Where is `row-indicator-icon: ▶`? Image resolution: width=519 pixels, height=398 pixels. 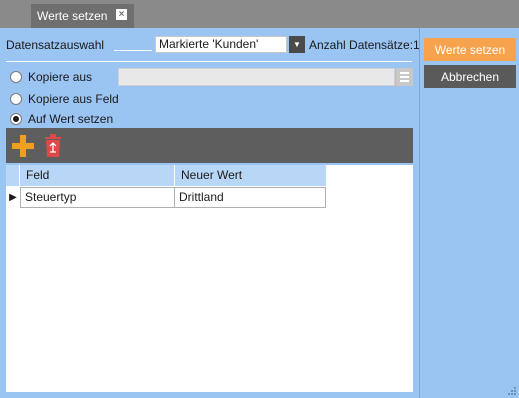
row-indicator-icon: ▶ is located at coordinates (13, 197).